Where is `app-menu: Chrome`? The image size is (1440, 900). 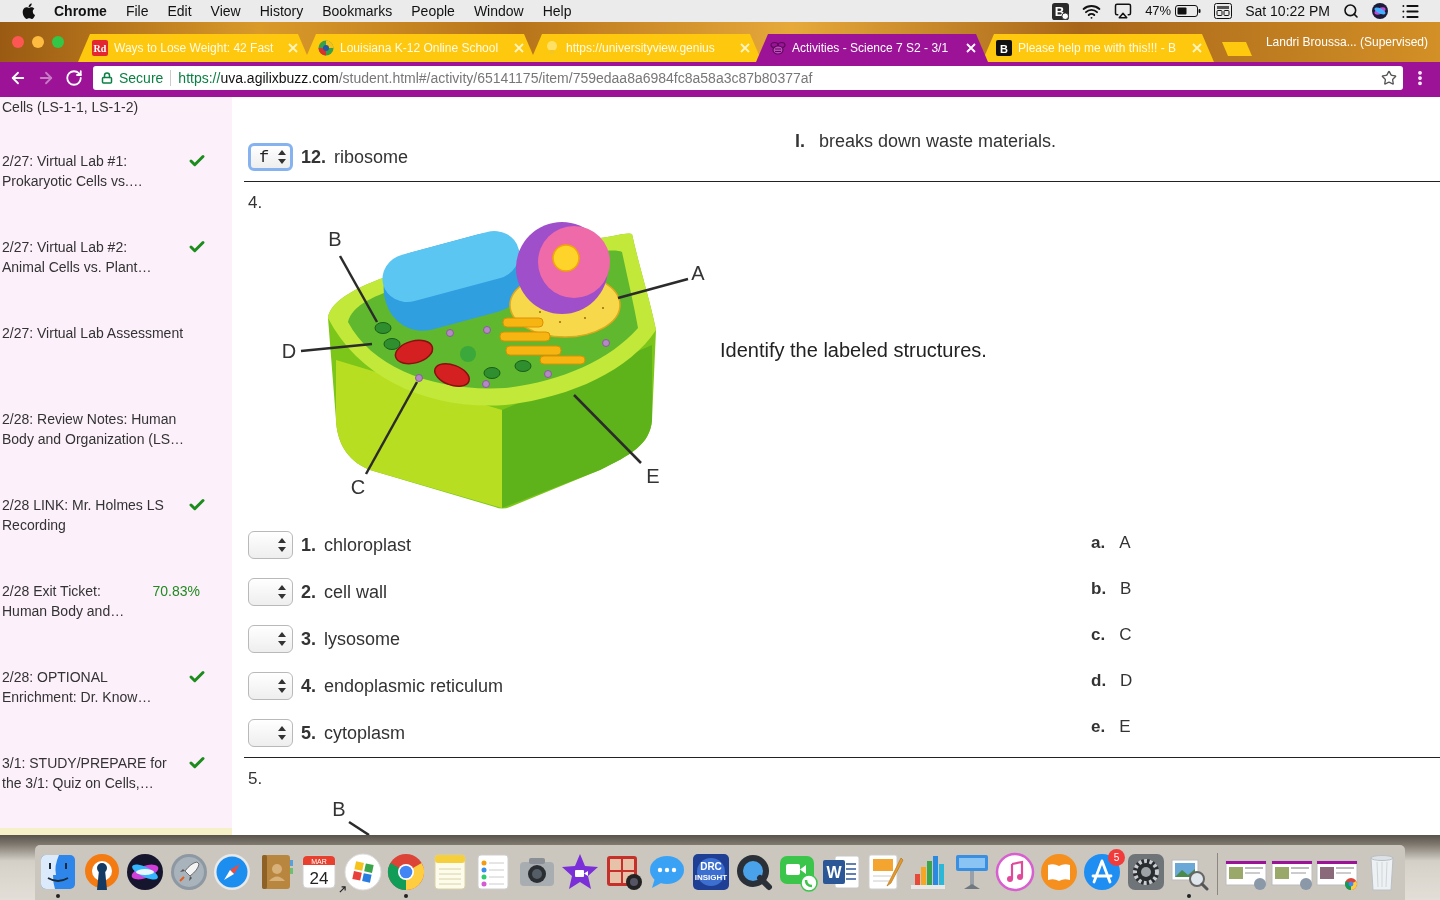
app-menu: Chrome is located at coordinates (80, 11).